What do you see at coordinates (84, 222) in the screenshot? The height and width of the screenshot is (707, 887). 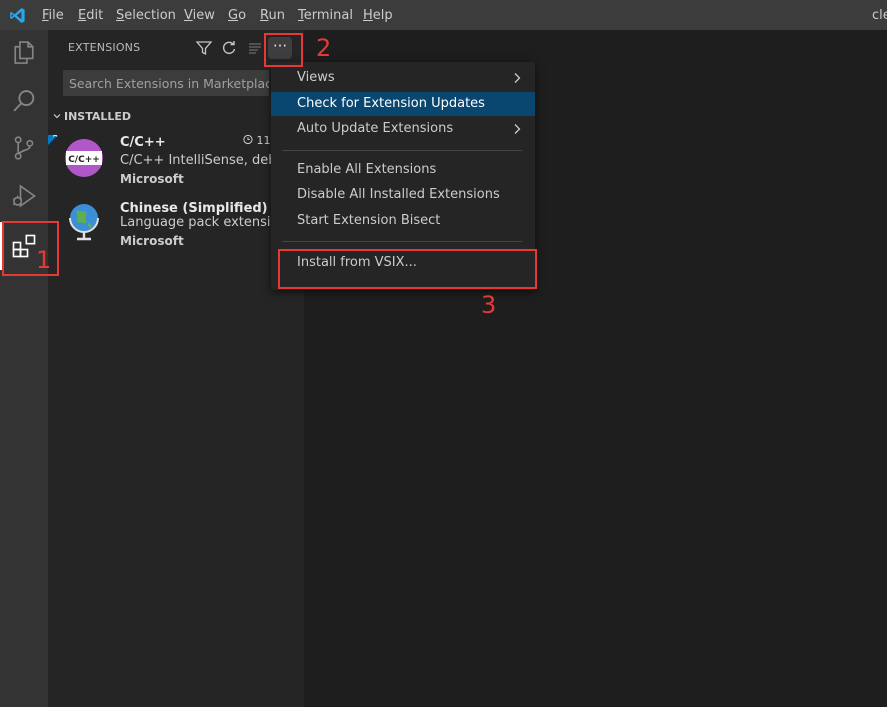 I see `globe-icon` at bounding box center [84, 222].